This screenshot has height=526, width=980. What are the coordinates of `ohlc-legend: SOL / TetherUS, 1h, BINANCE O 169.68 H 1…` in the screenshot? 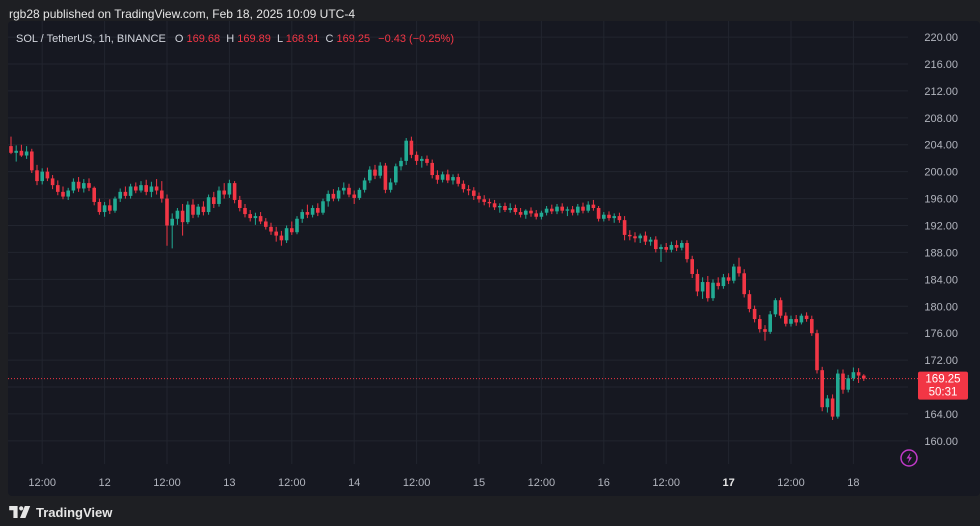 It's located at (235, 39).